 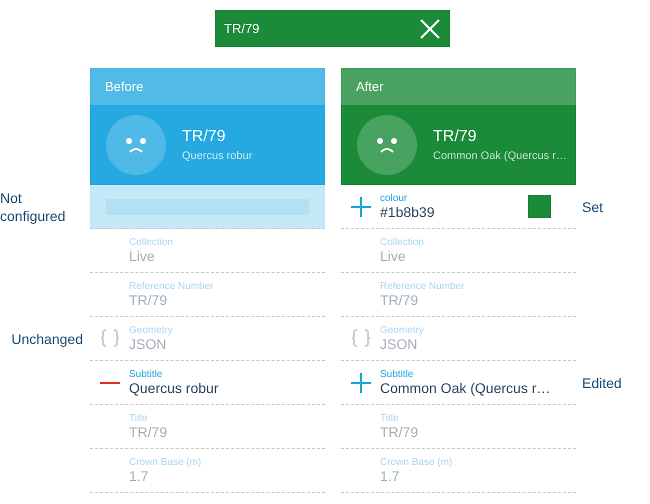 What do you see at coordinates (217, 156) in the screenshot?
I see `record-subtitle: Quercus robur` at bounding box center [217, 156].